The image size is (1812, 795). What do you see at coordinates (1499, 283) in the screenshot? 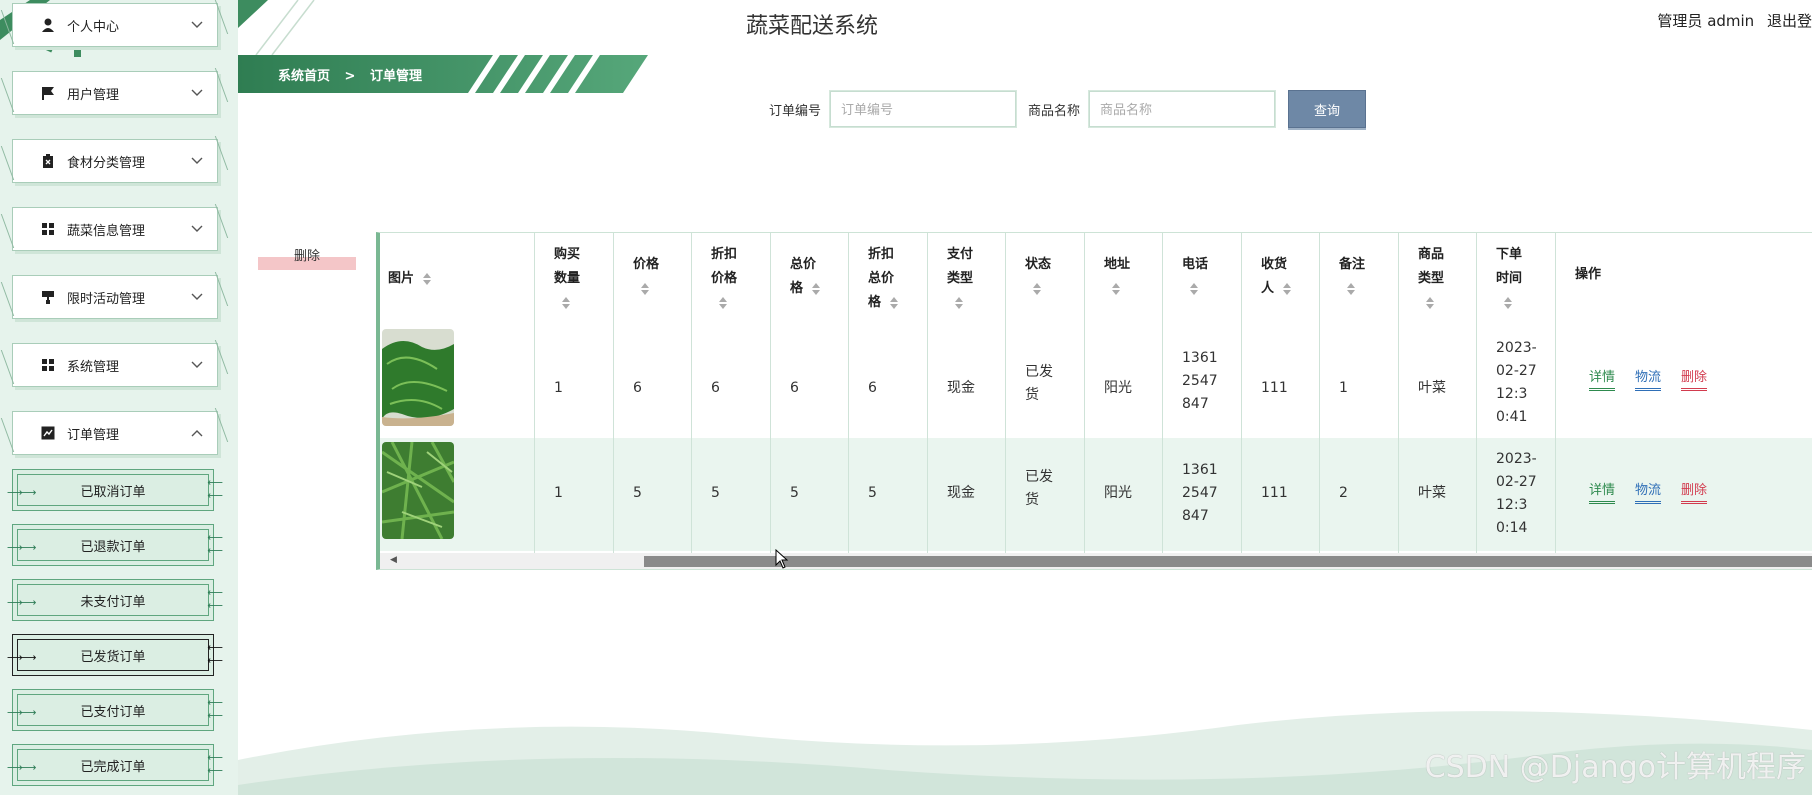
I see `header-order-time: 下单 时间` at bounding box center [1499, 283].